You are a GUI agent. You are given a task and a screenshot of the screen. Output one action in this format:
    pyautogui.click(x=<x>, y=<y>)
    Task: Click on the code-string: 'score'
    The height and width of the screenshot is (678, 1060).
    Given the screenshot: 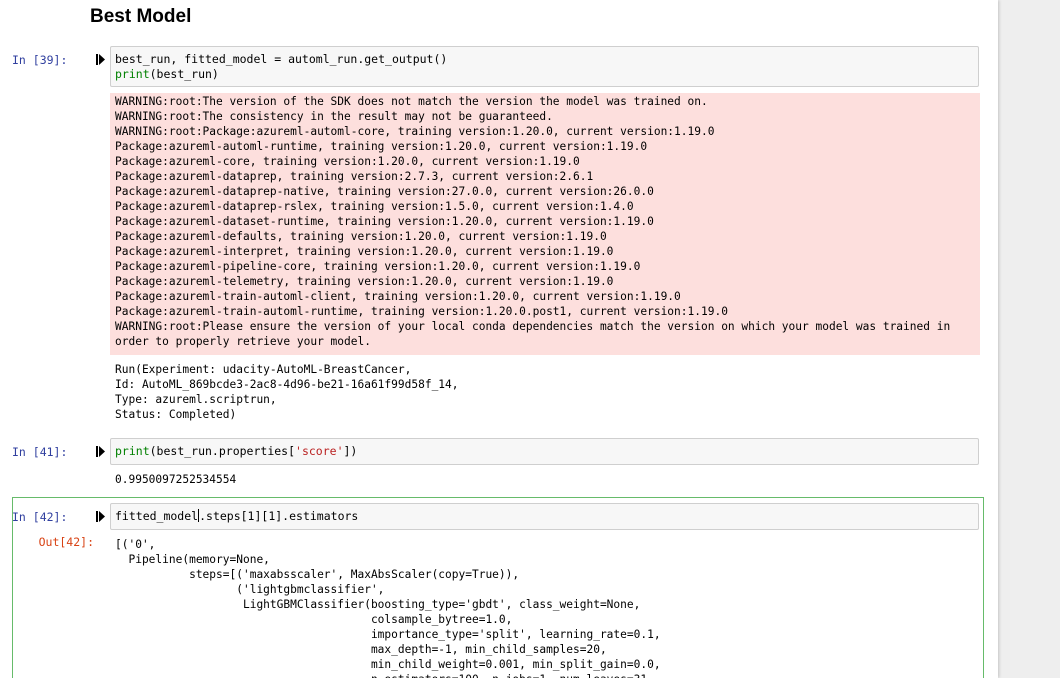 What is the action you would take?
    pyautogui.click(x=319, y=451)
    